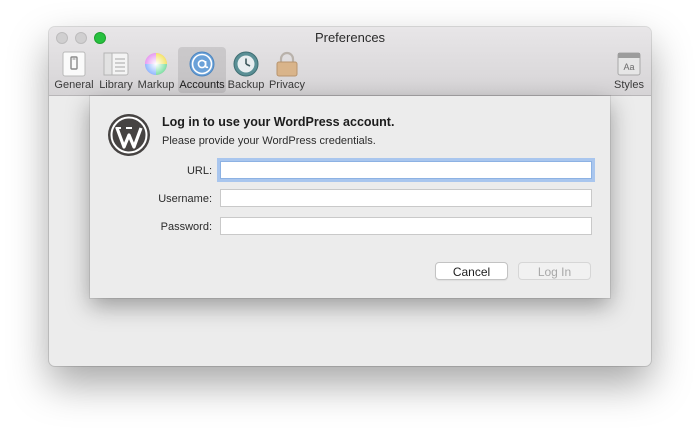 This screenshot has height=436, width=700. What do you see at coordinates (287, 64) in the screenshot?
I see `lock-icon` at bounding box center [287, 64].